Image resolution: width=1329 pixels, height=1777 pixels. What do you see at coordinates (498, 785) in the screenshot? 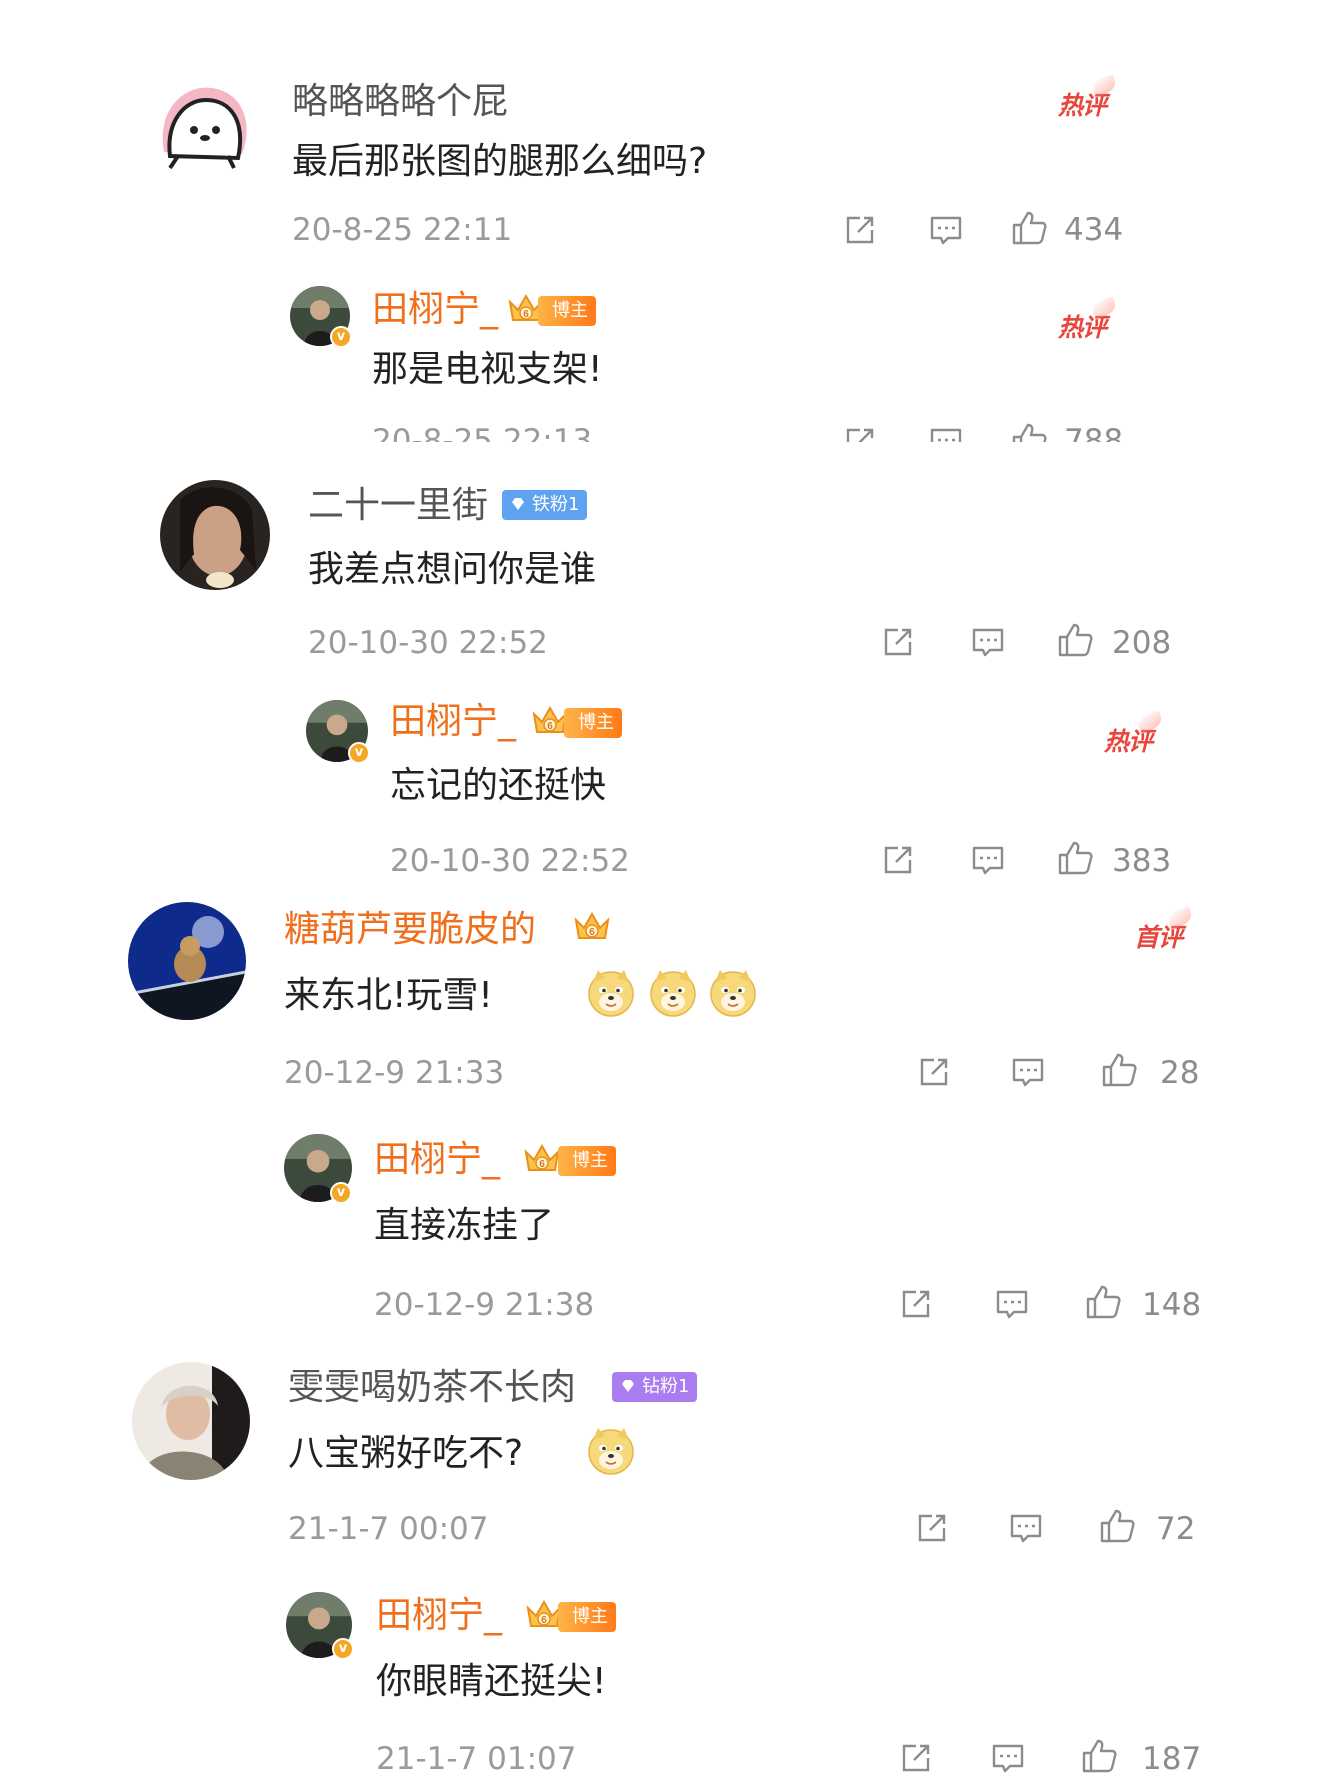
I see `reply-text: 忘记的还挺快` at bounding box center [498, 785].